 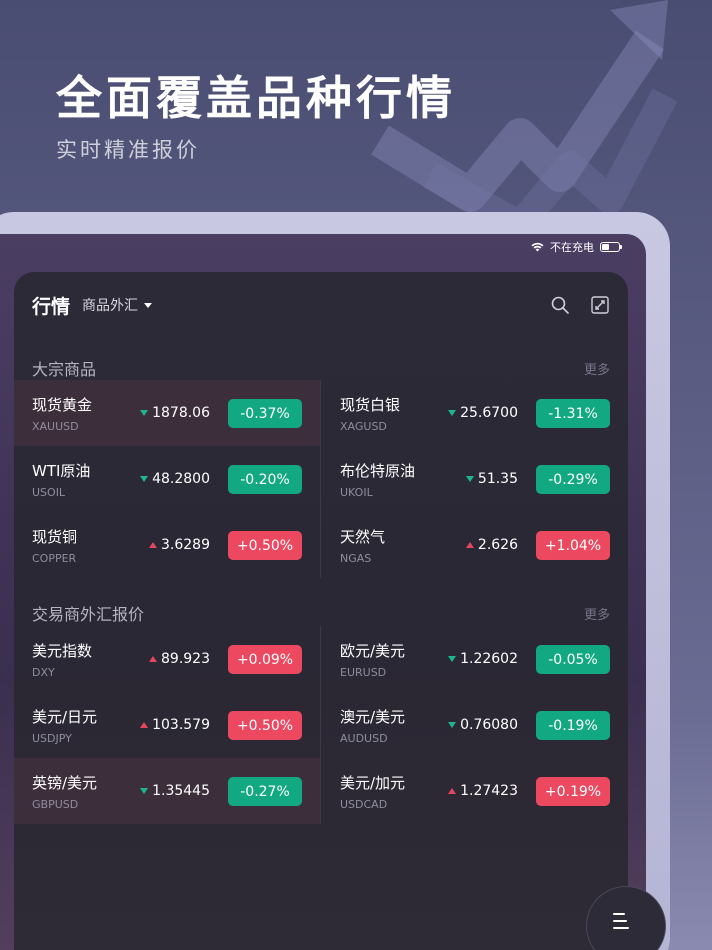 What do you see at coordinates (483, 725) in the screenshot?
I see `quote-price-wrap: 0.76080` at bounding box center [483, 725].